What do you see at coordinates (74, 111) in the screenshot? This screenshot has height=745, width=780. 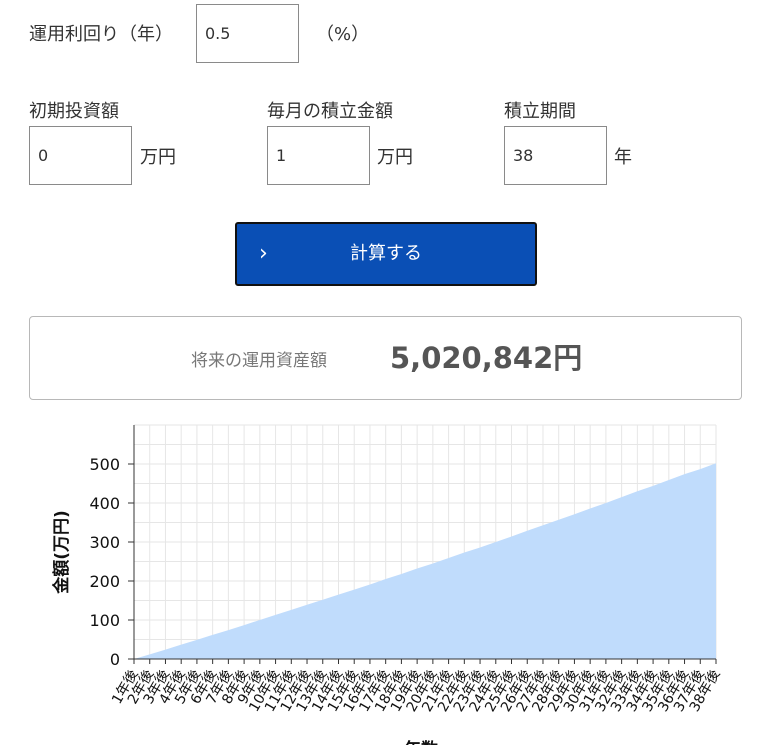 I see `initial-label: 初期投資額` at bounding box center [74, 111].